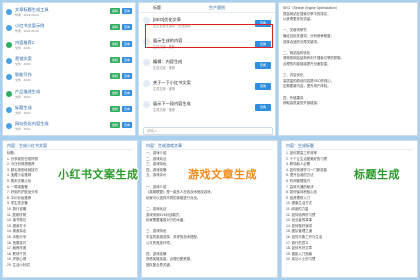 This screenshot has height=280, width=420. I want to click on caption-xhs: 小红书文案生成, so click(98, 175).